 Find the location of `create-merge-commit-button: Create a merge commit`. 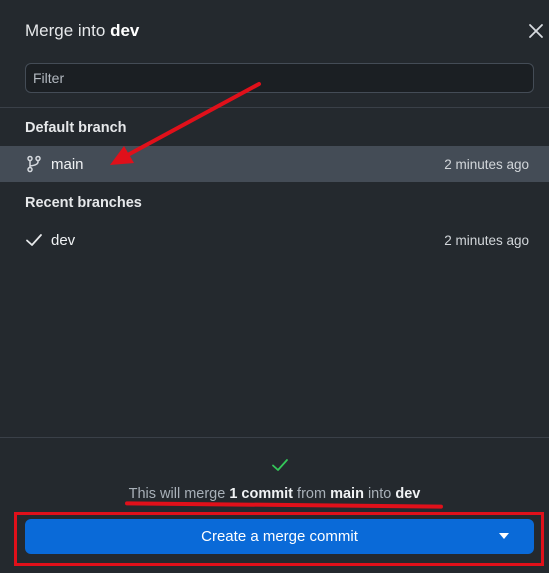

create-merge-commit-button: Create a merge commit is located at coordinates (279, 536).